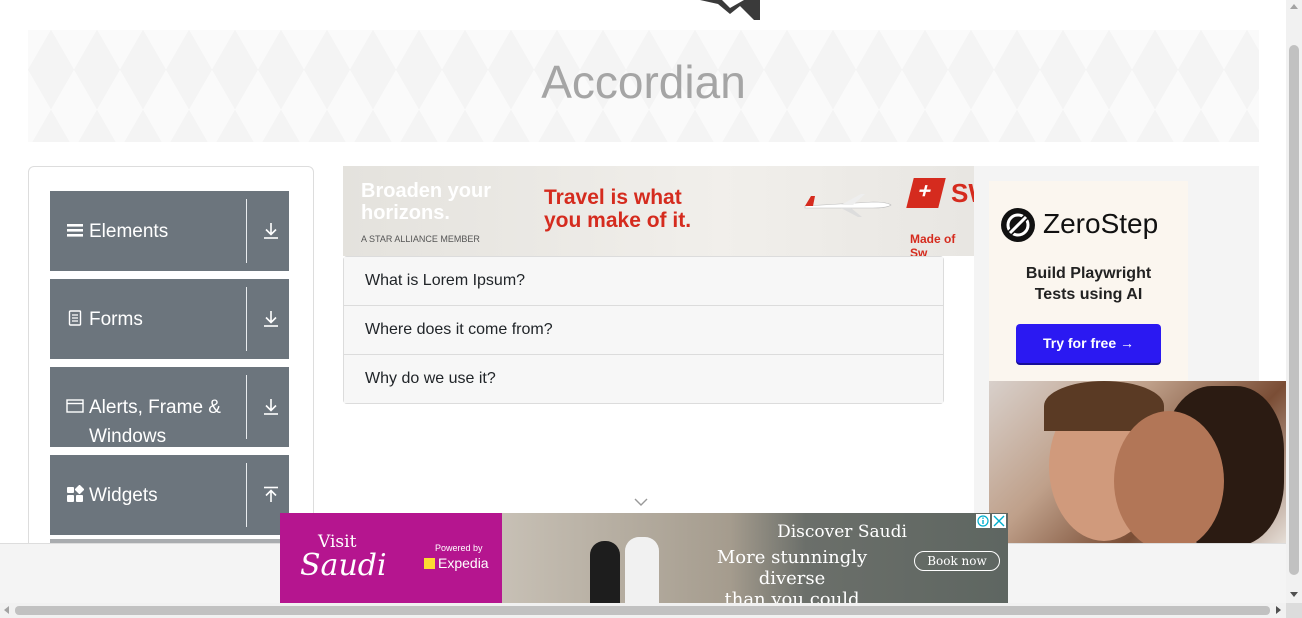 This screenshot has height=618, width=1302. Describe the element at coordinates (343, 565) in the screenshot. I see `saudi-text: Saudi` at that location.